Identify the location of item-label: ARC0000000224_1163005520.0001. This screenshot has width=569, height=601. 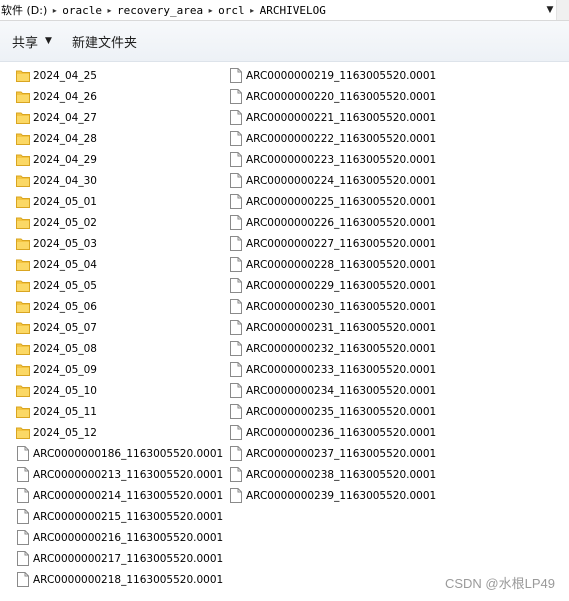
(341, 180).